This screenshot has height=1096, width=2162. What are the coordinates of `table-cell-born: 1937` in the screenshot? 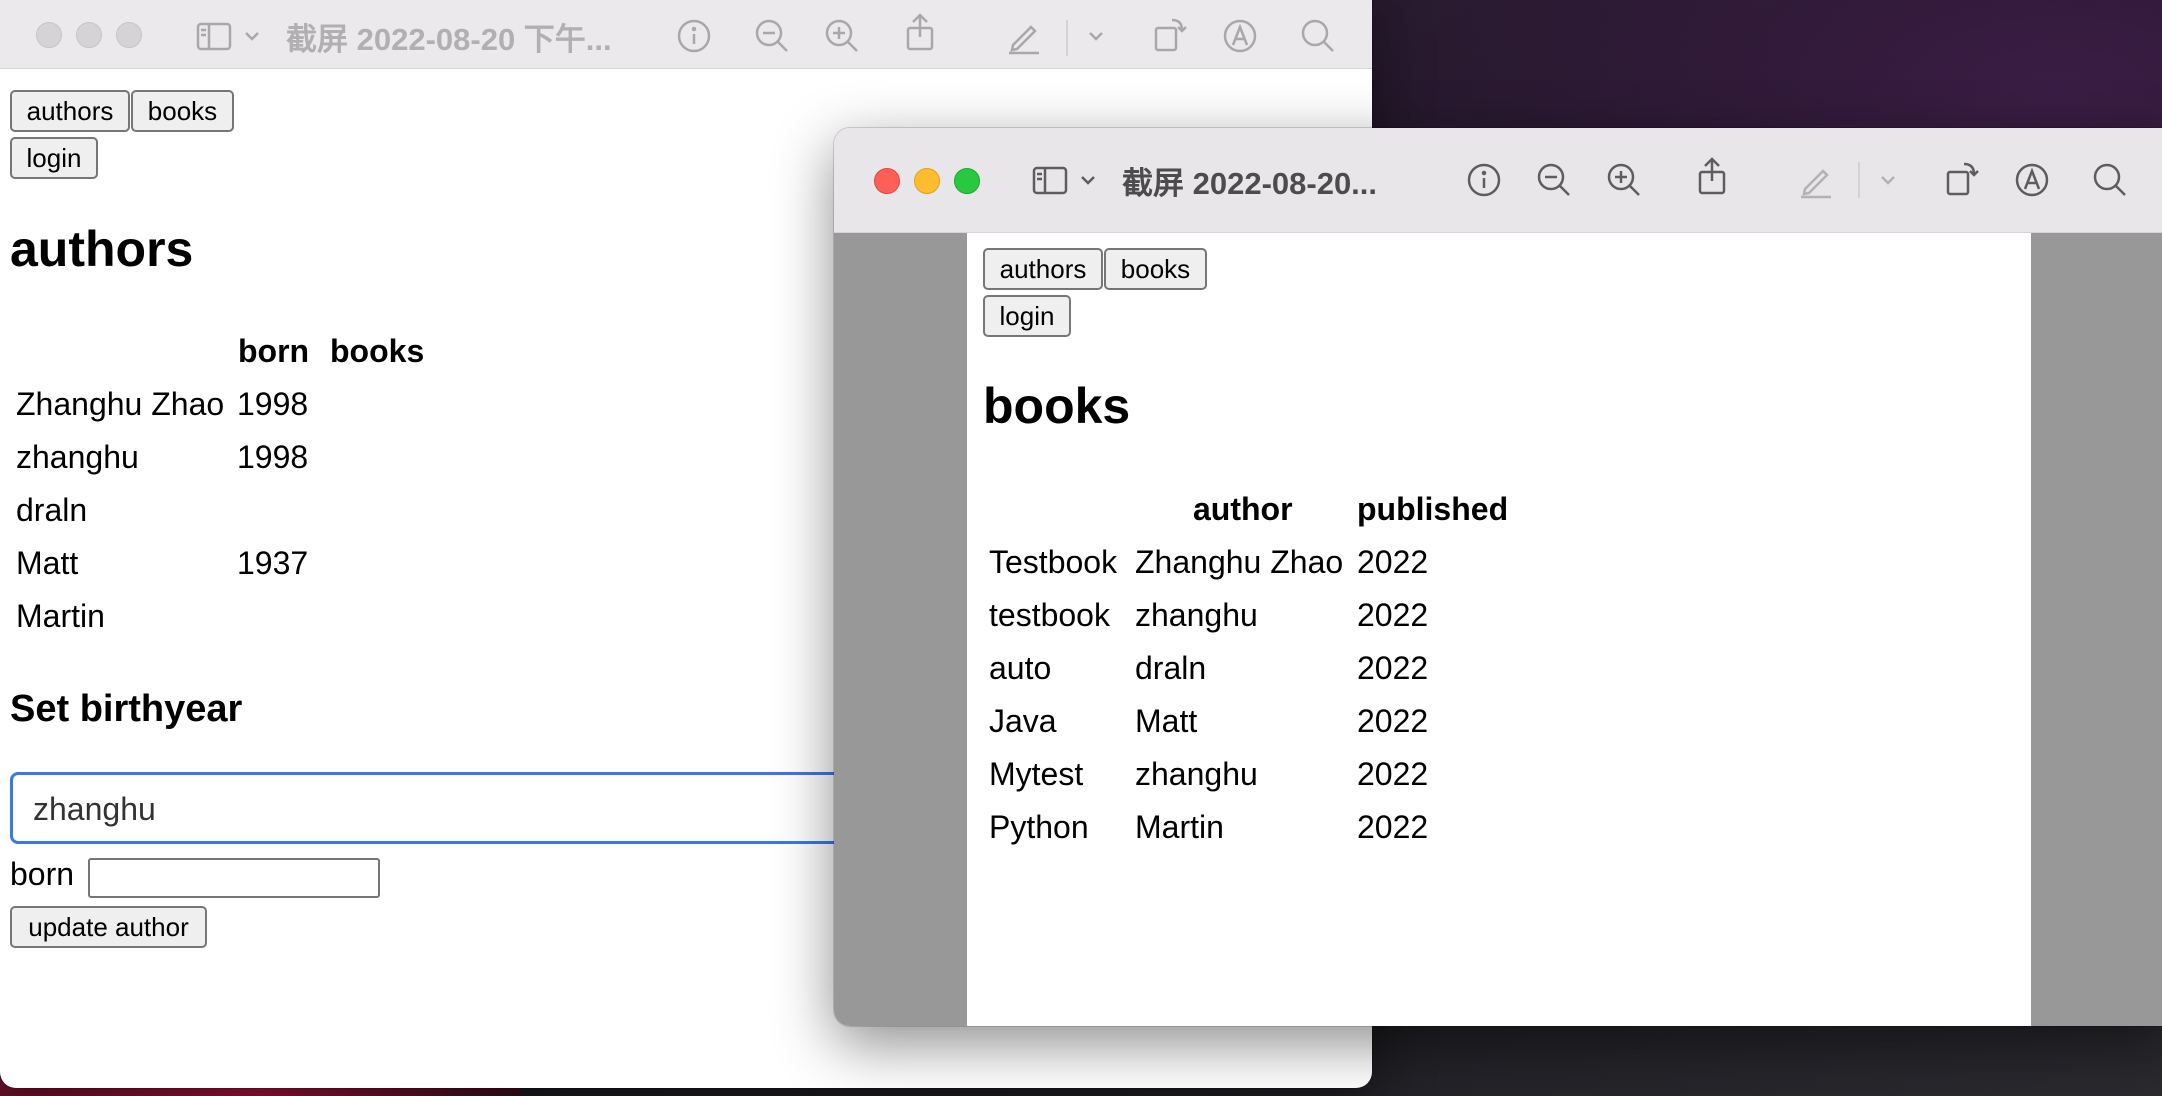 It's located at (273, 563).